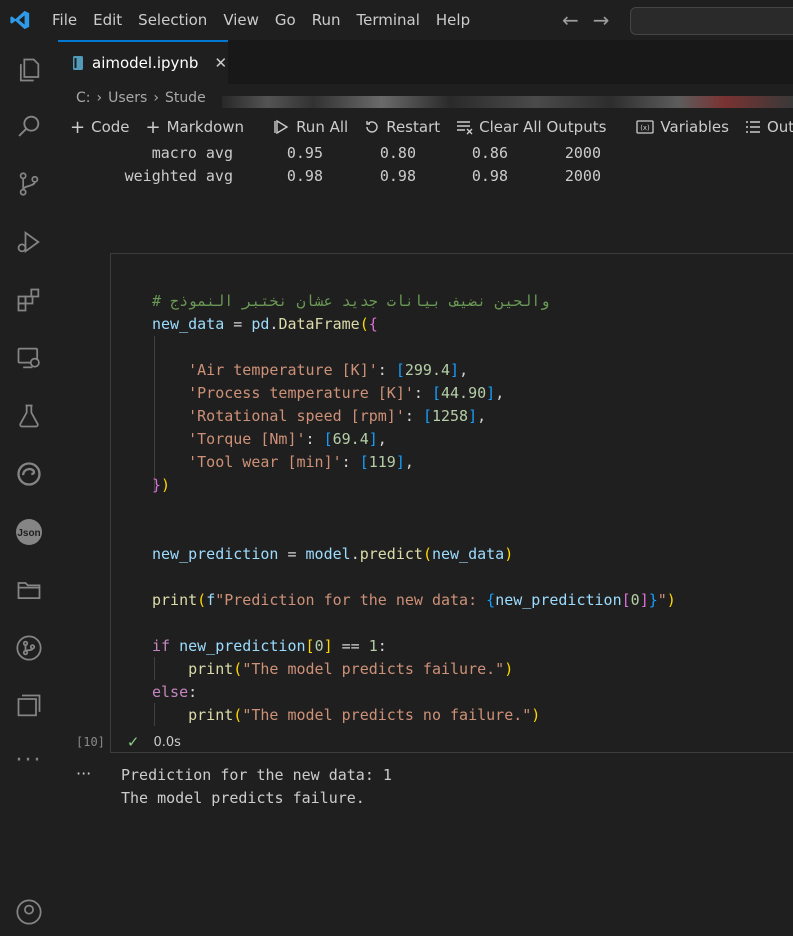 The height and width of the screenshot is (936, 793). I want to click on output-line: The model predicts failure., so click(243, 798).